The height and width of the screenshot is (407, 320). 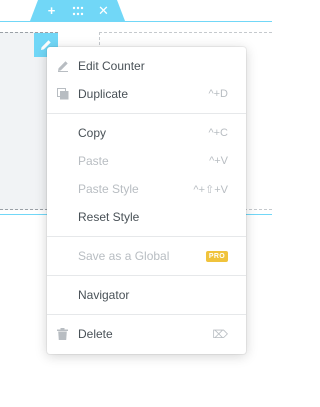 I want to click on menu-item-navigator: Navigator, so click(x=146, y=295).